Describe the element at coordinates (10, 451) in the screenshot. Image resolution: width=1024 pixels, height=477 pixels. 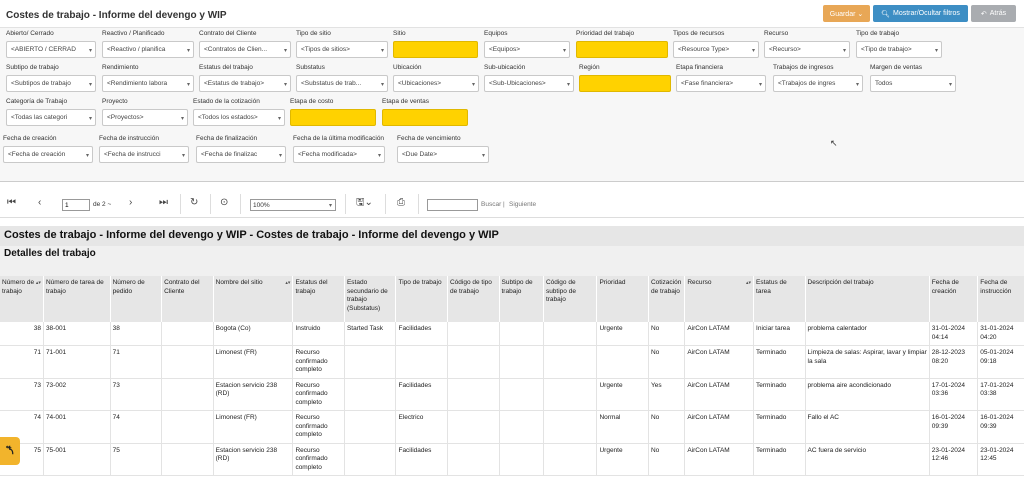
I see `help-widget-button: ⯲︎` at that location.